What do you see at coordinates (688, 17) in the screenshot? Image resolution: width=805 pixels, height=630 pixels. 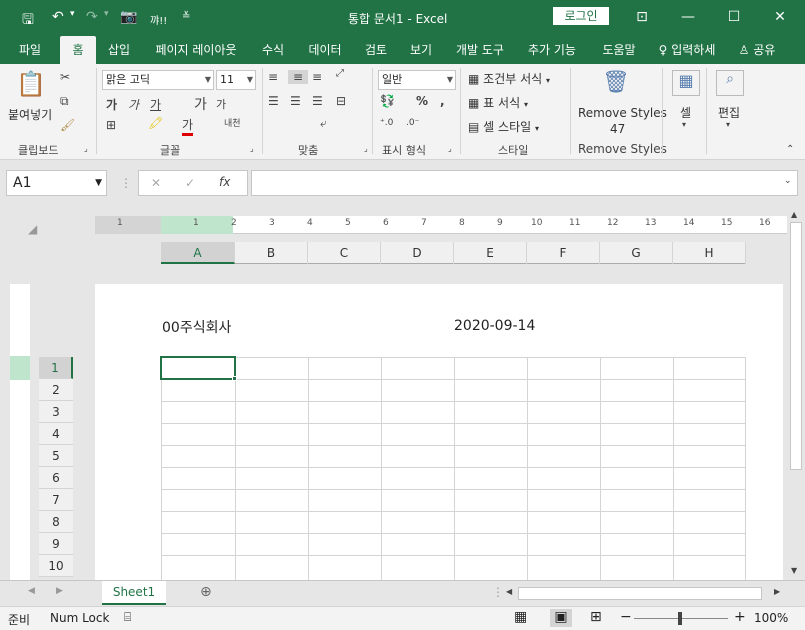 I see `minimize-icon: —` at bounding box center [688, 17].